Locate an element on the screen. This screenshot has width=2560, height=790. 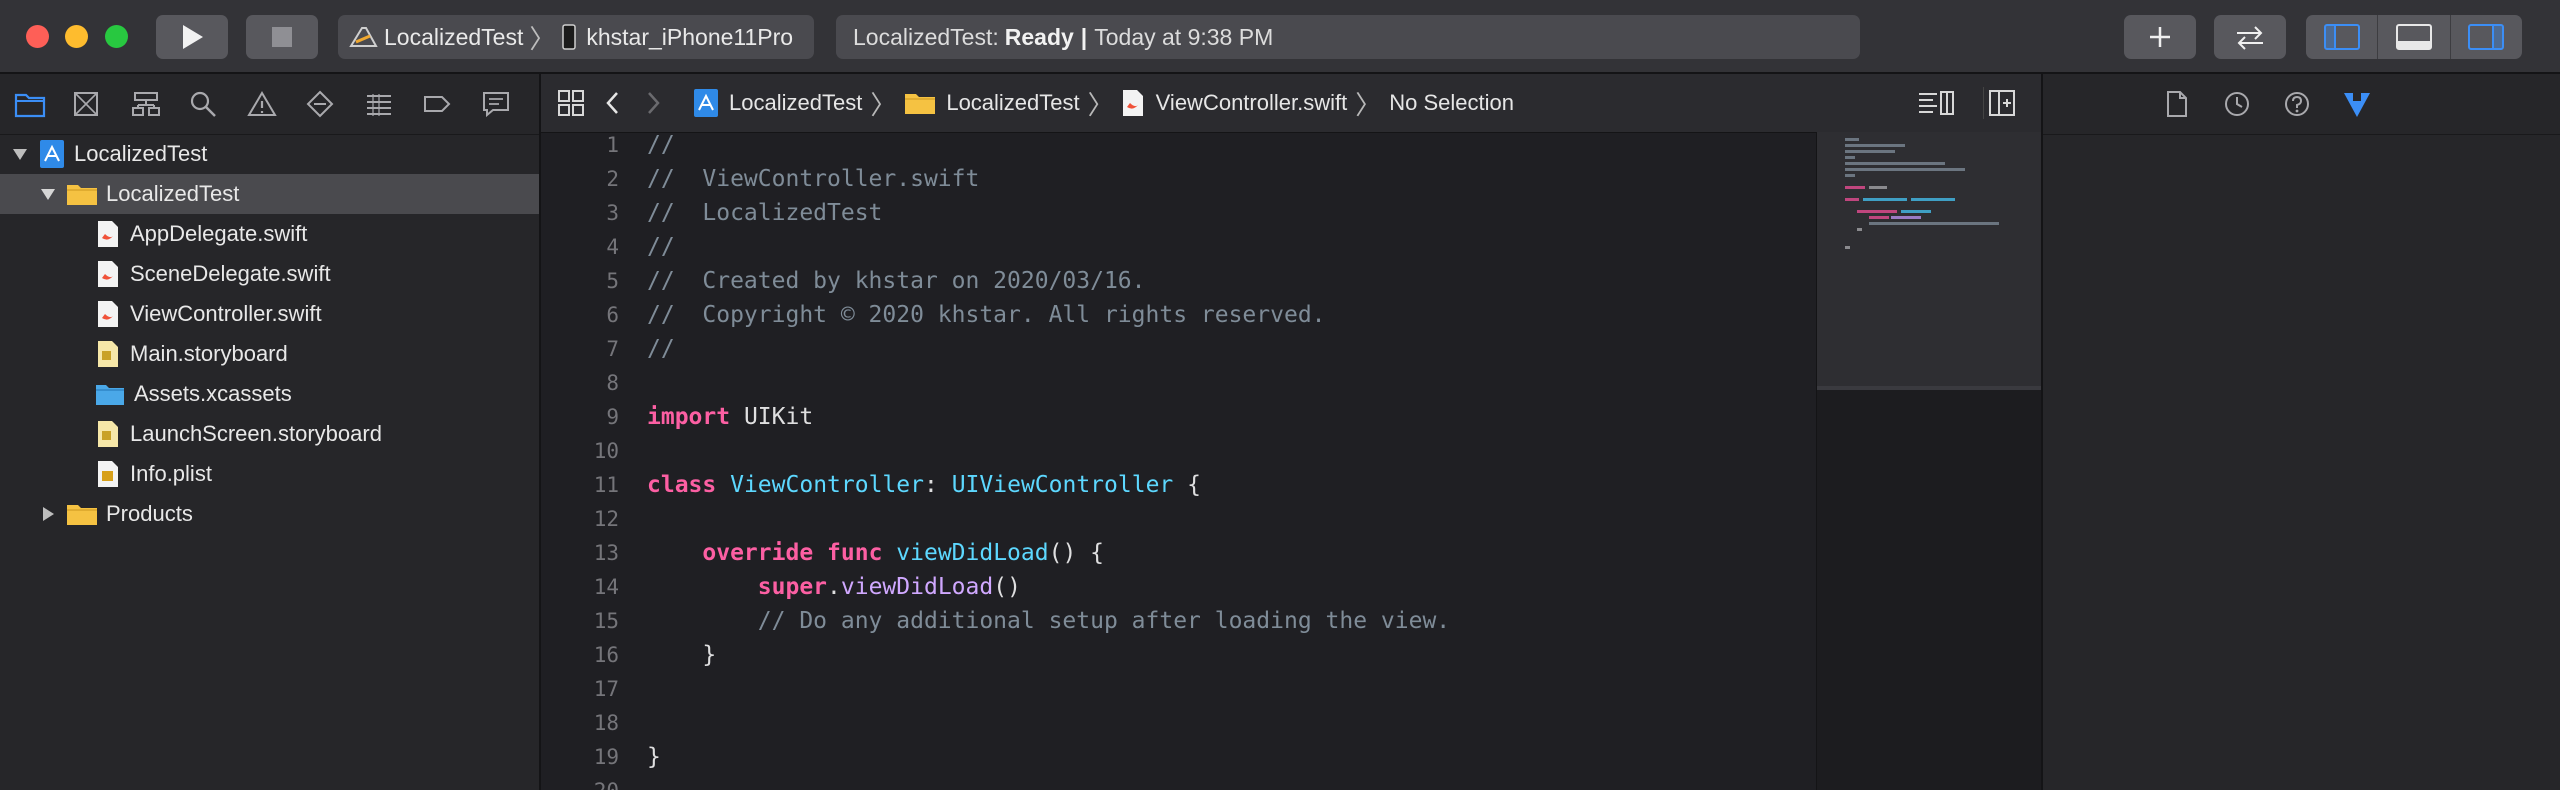
run-button is located at coordinates (192, 37).